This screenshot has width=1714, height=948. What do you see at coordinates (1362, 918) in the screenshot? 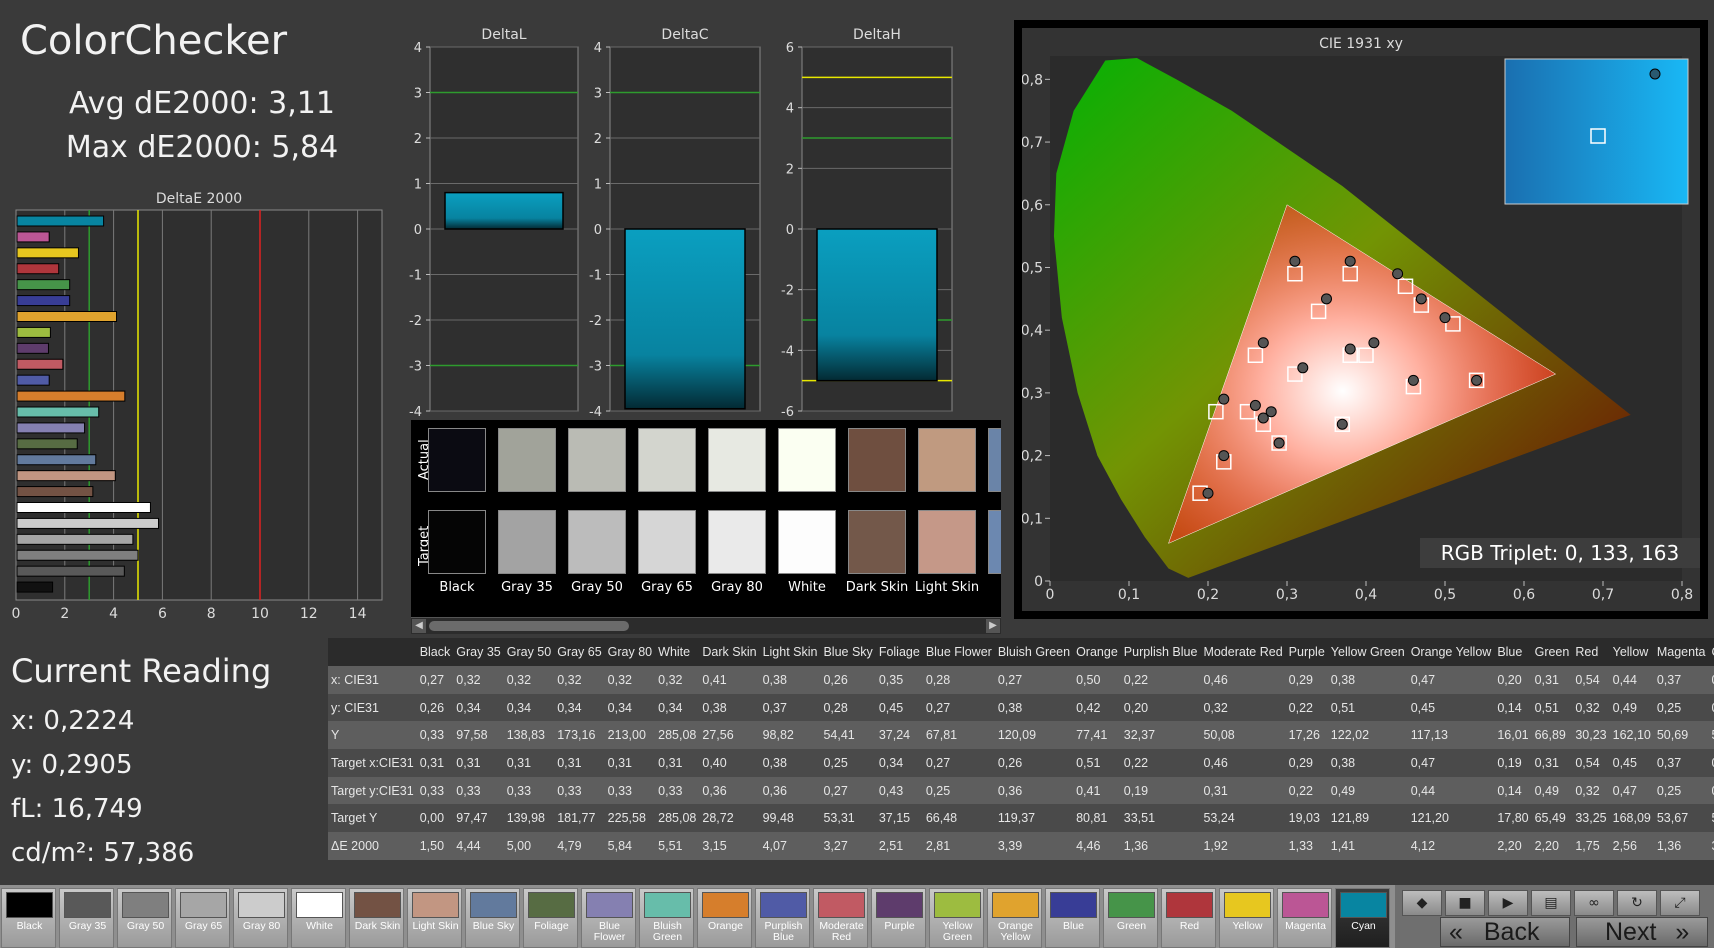
I see `patch-button-cyan: Cyan` at bounding box center [1362, 918].